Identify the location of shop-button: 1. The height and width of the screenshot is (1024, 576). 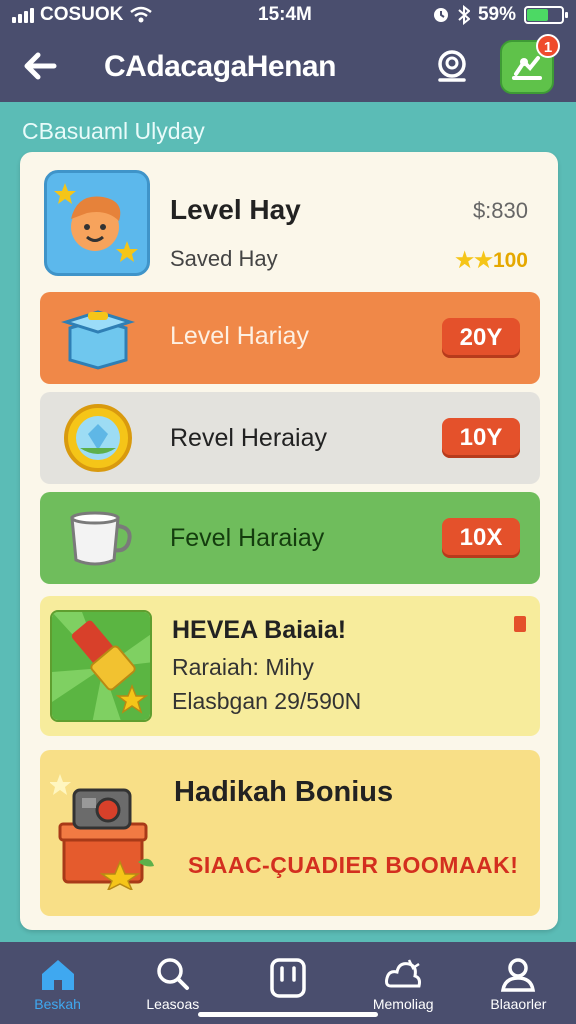
(530, 64).